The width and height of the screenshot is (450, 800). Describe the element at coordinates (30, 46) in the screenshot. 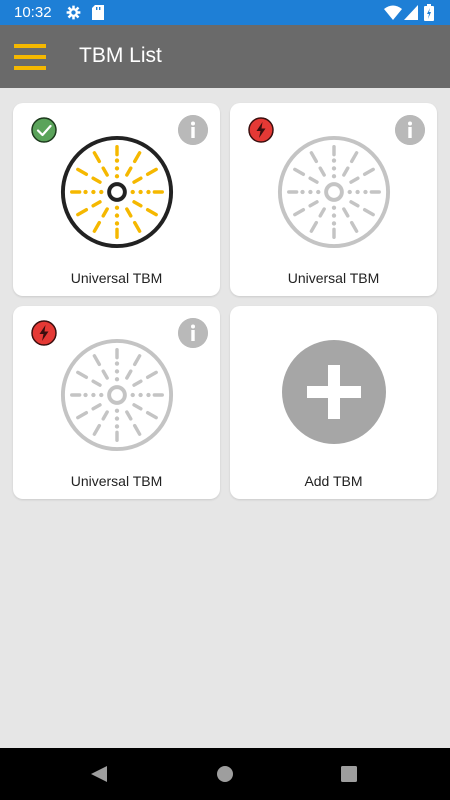

I see `hamburger-icon` at that location.